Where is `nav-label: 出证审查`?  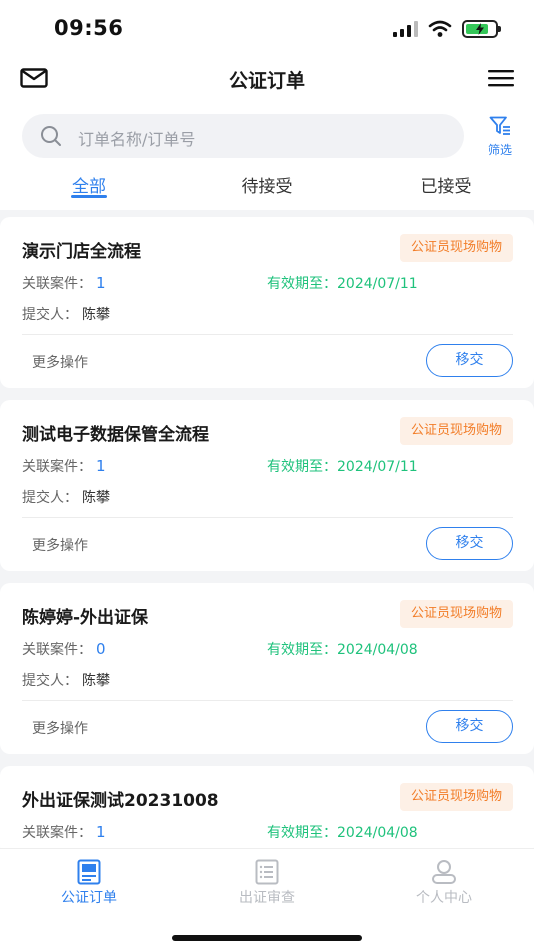 nav-label: 出证审查 is located at coordinates (267, 898).